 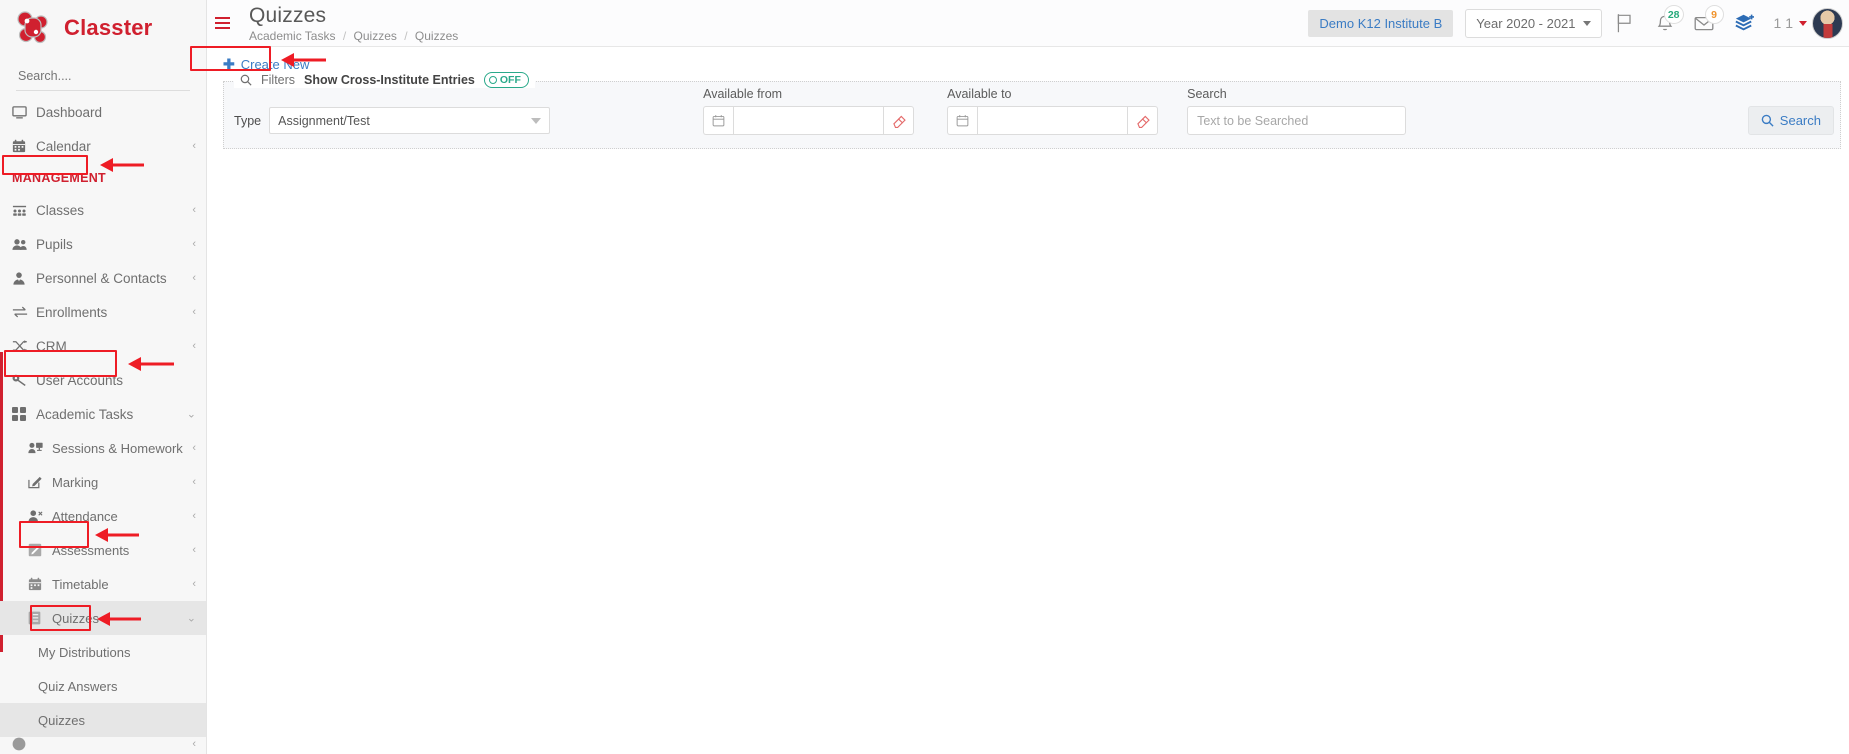 I want to click on sidebar-search, so click(x=103, y=79).